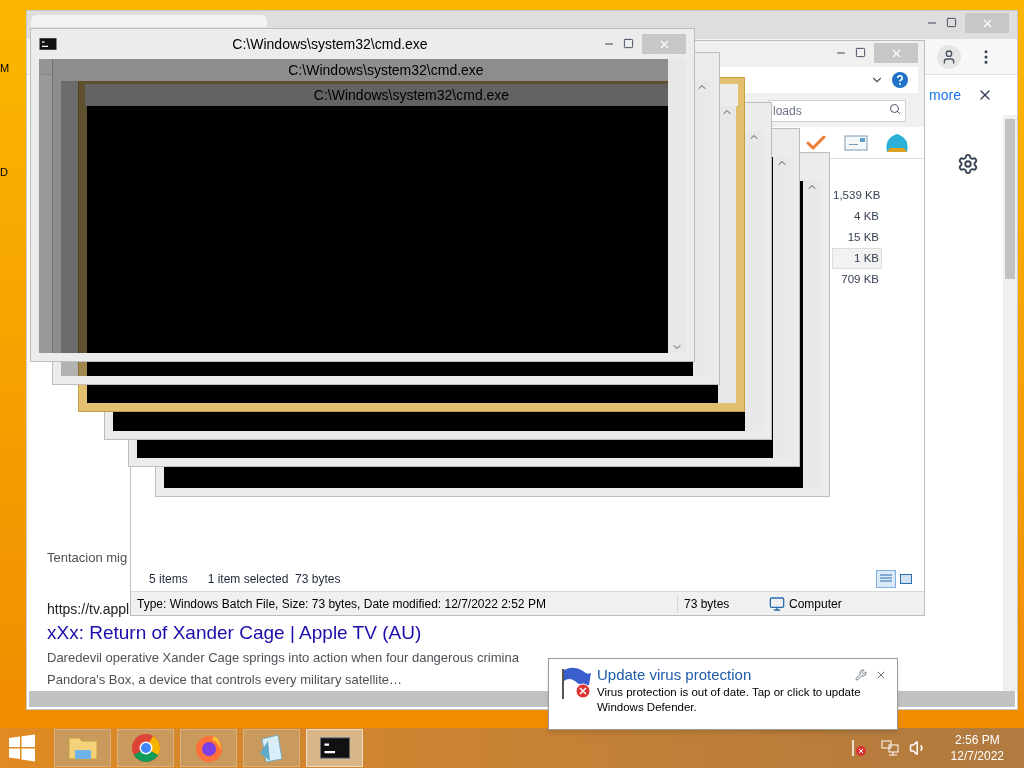  I want to click on status-text: 5 items, so click(168, 579).